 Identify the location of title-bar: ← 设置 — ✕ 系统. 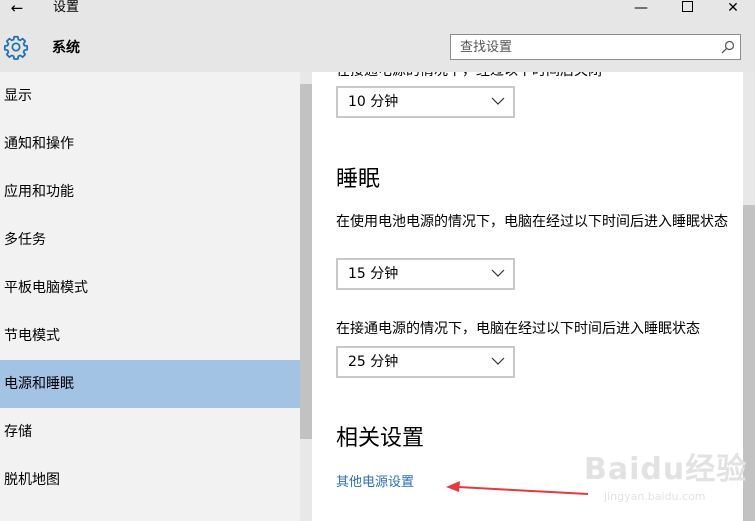
(377, 36).